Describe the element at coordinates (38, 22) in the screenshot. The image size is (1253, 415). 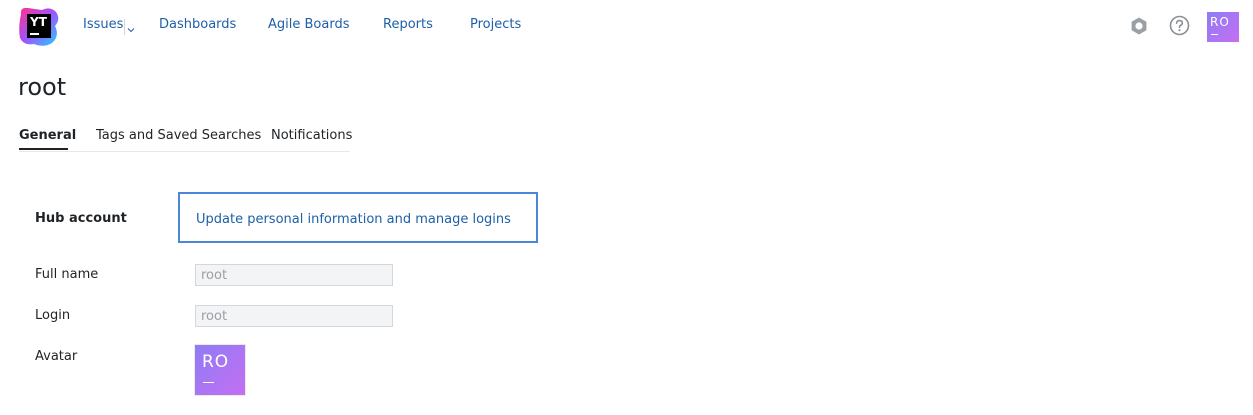
I see `logo-text: YT` at that location.